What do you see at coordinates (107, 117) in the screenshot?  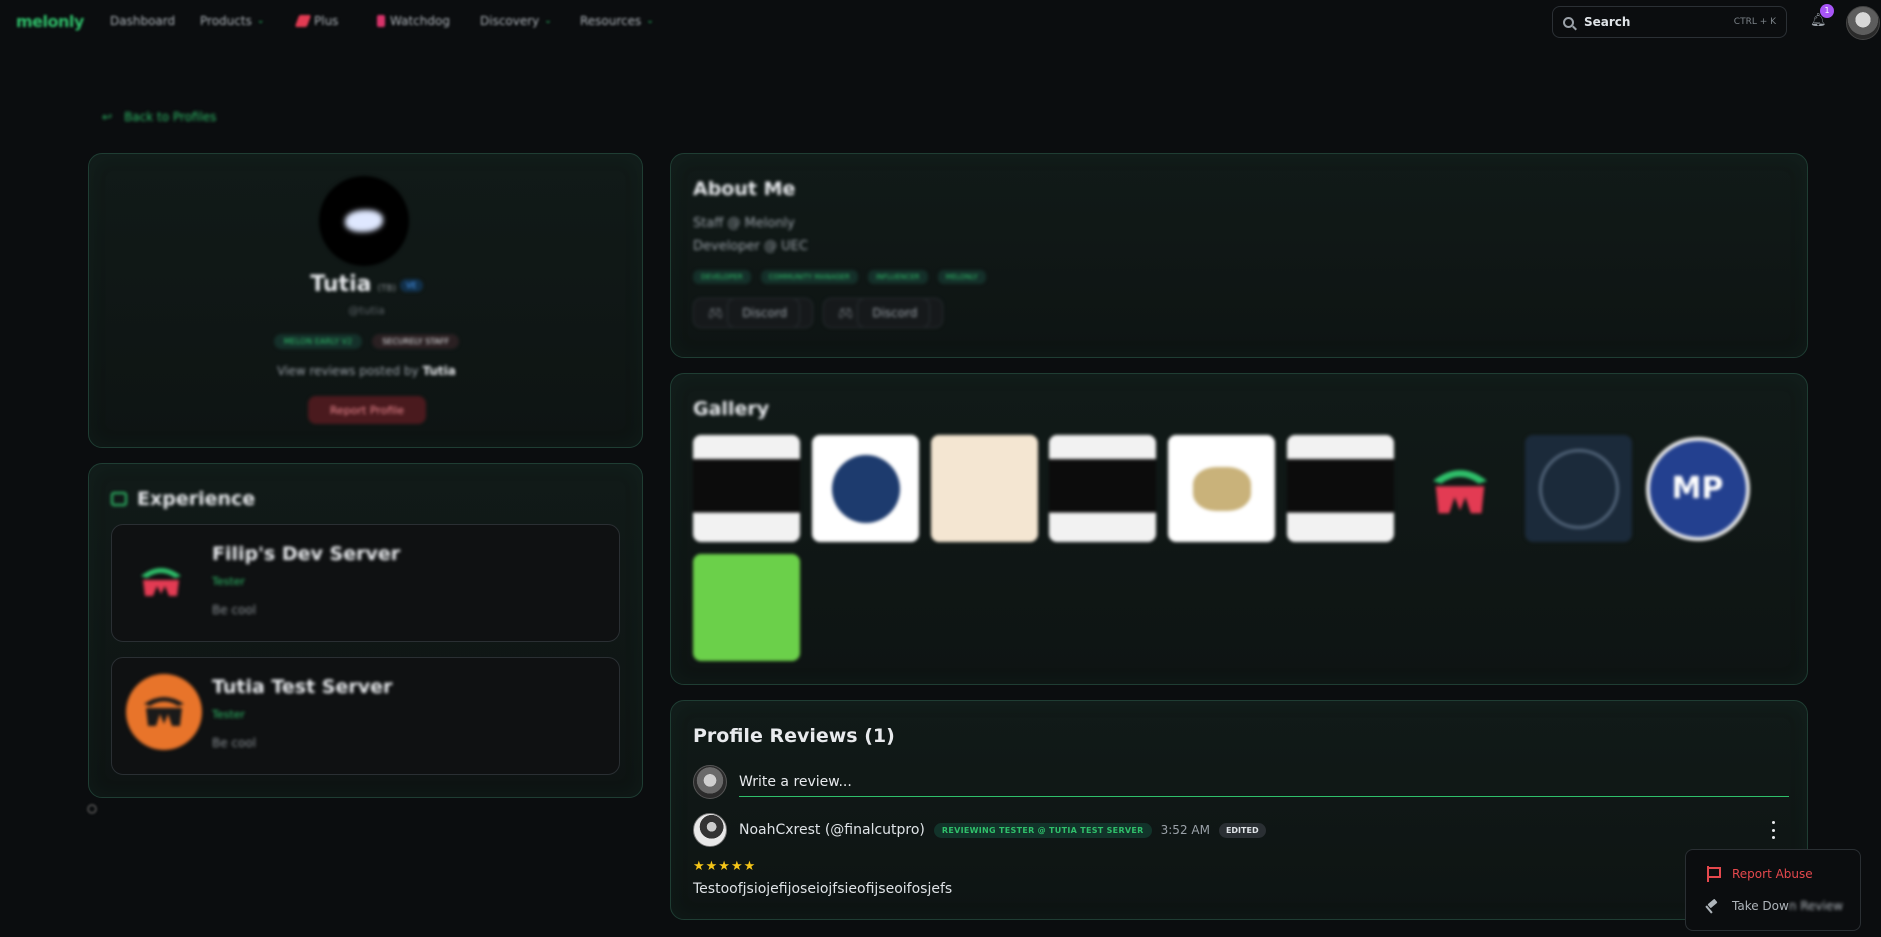 I see `back-arrow-icon: ↩` at bounding box center [107, 117].